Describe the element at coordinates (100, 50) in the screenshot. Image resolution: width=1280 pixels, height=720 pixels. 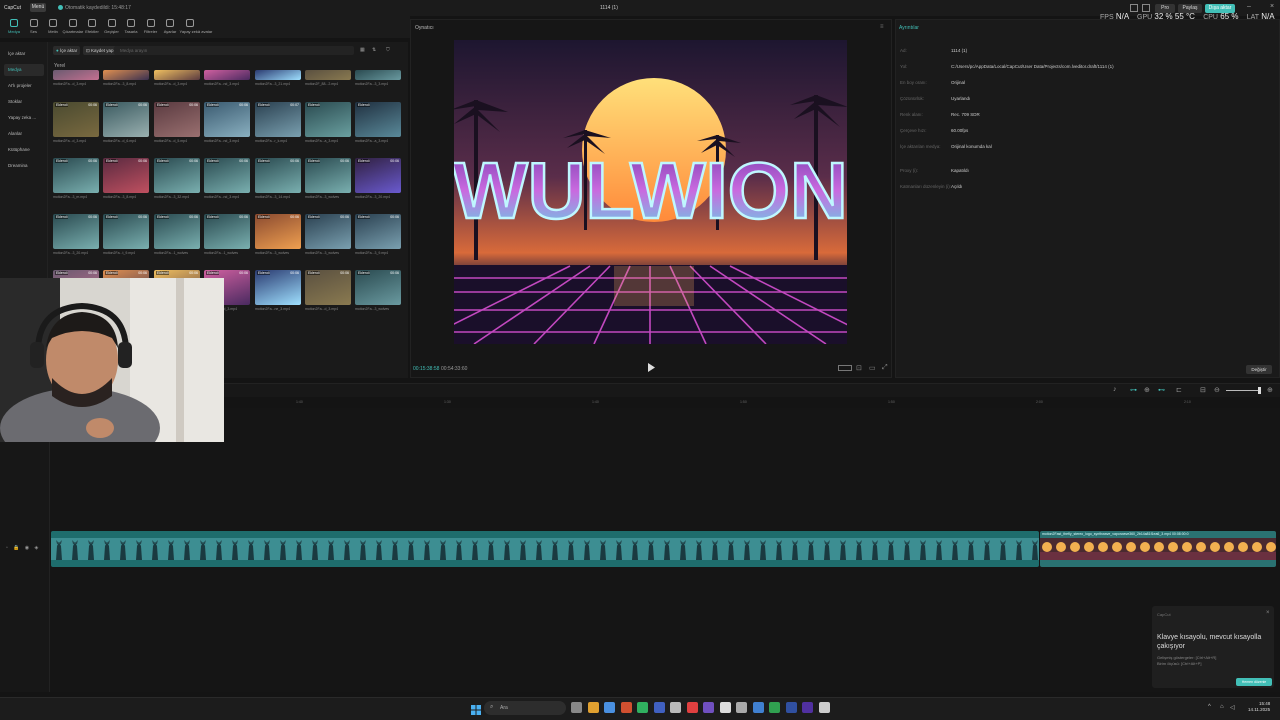
I see `record-button: ⊡ Kaydet yap` at that location.